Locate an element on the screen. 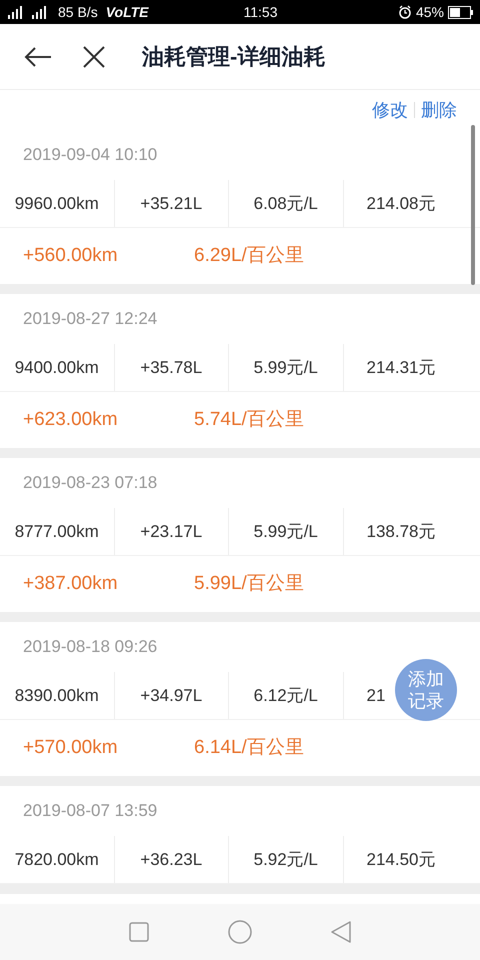  distance-driven: +560.00km is located at coordinates (71, 256).